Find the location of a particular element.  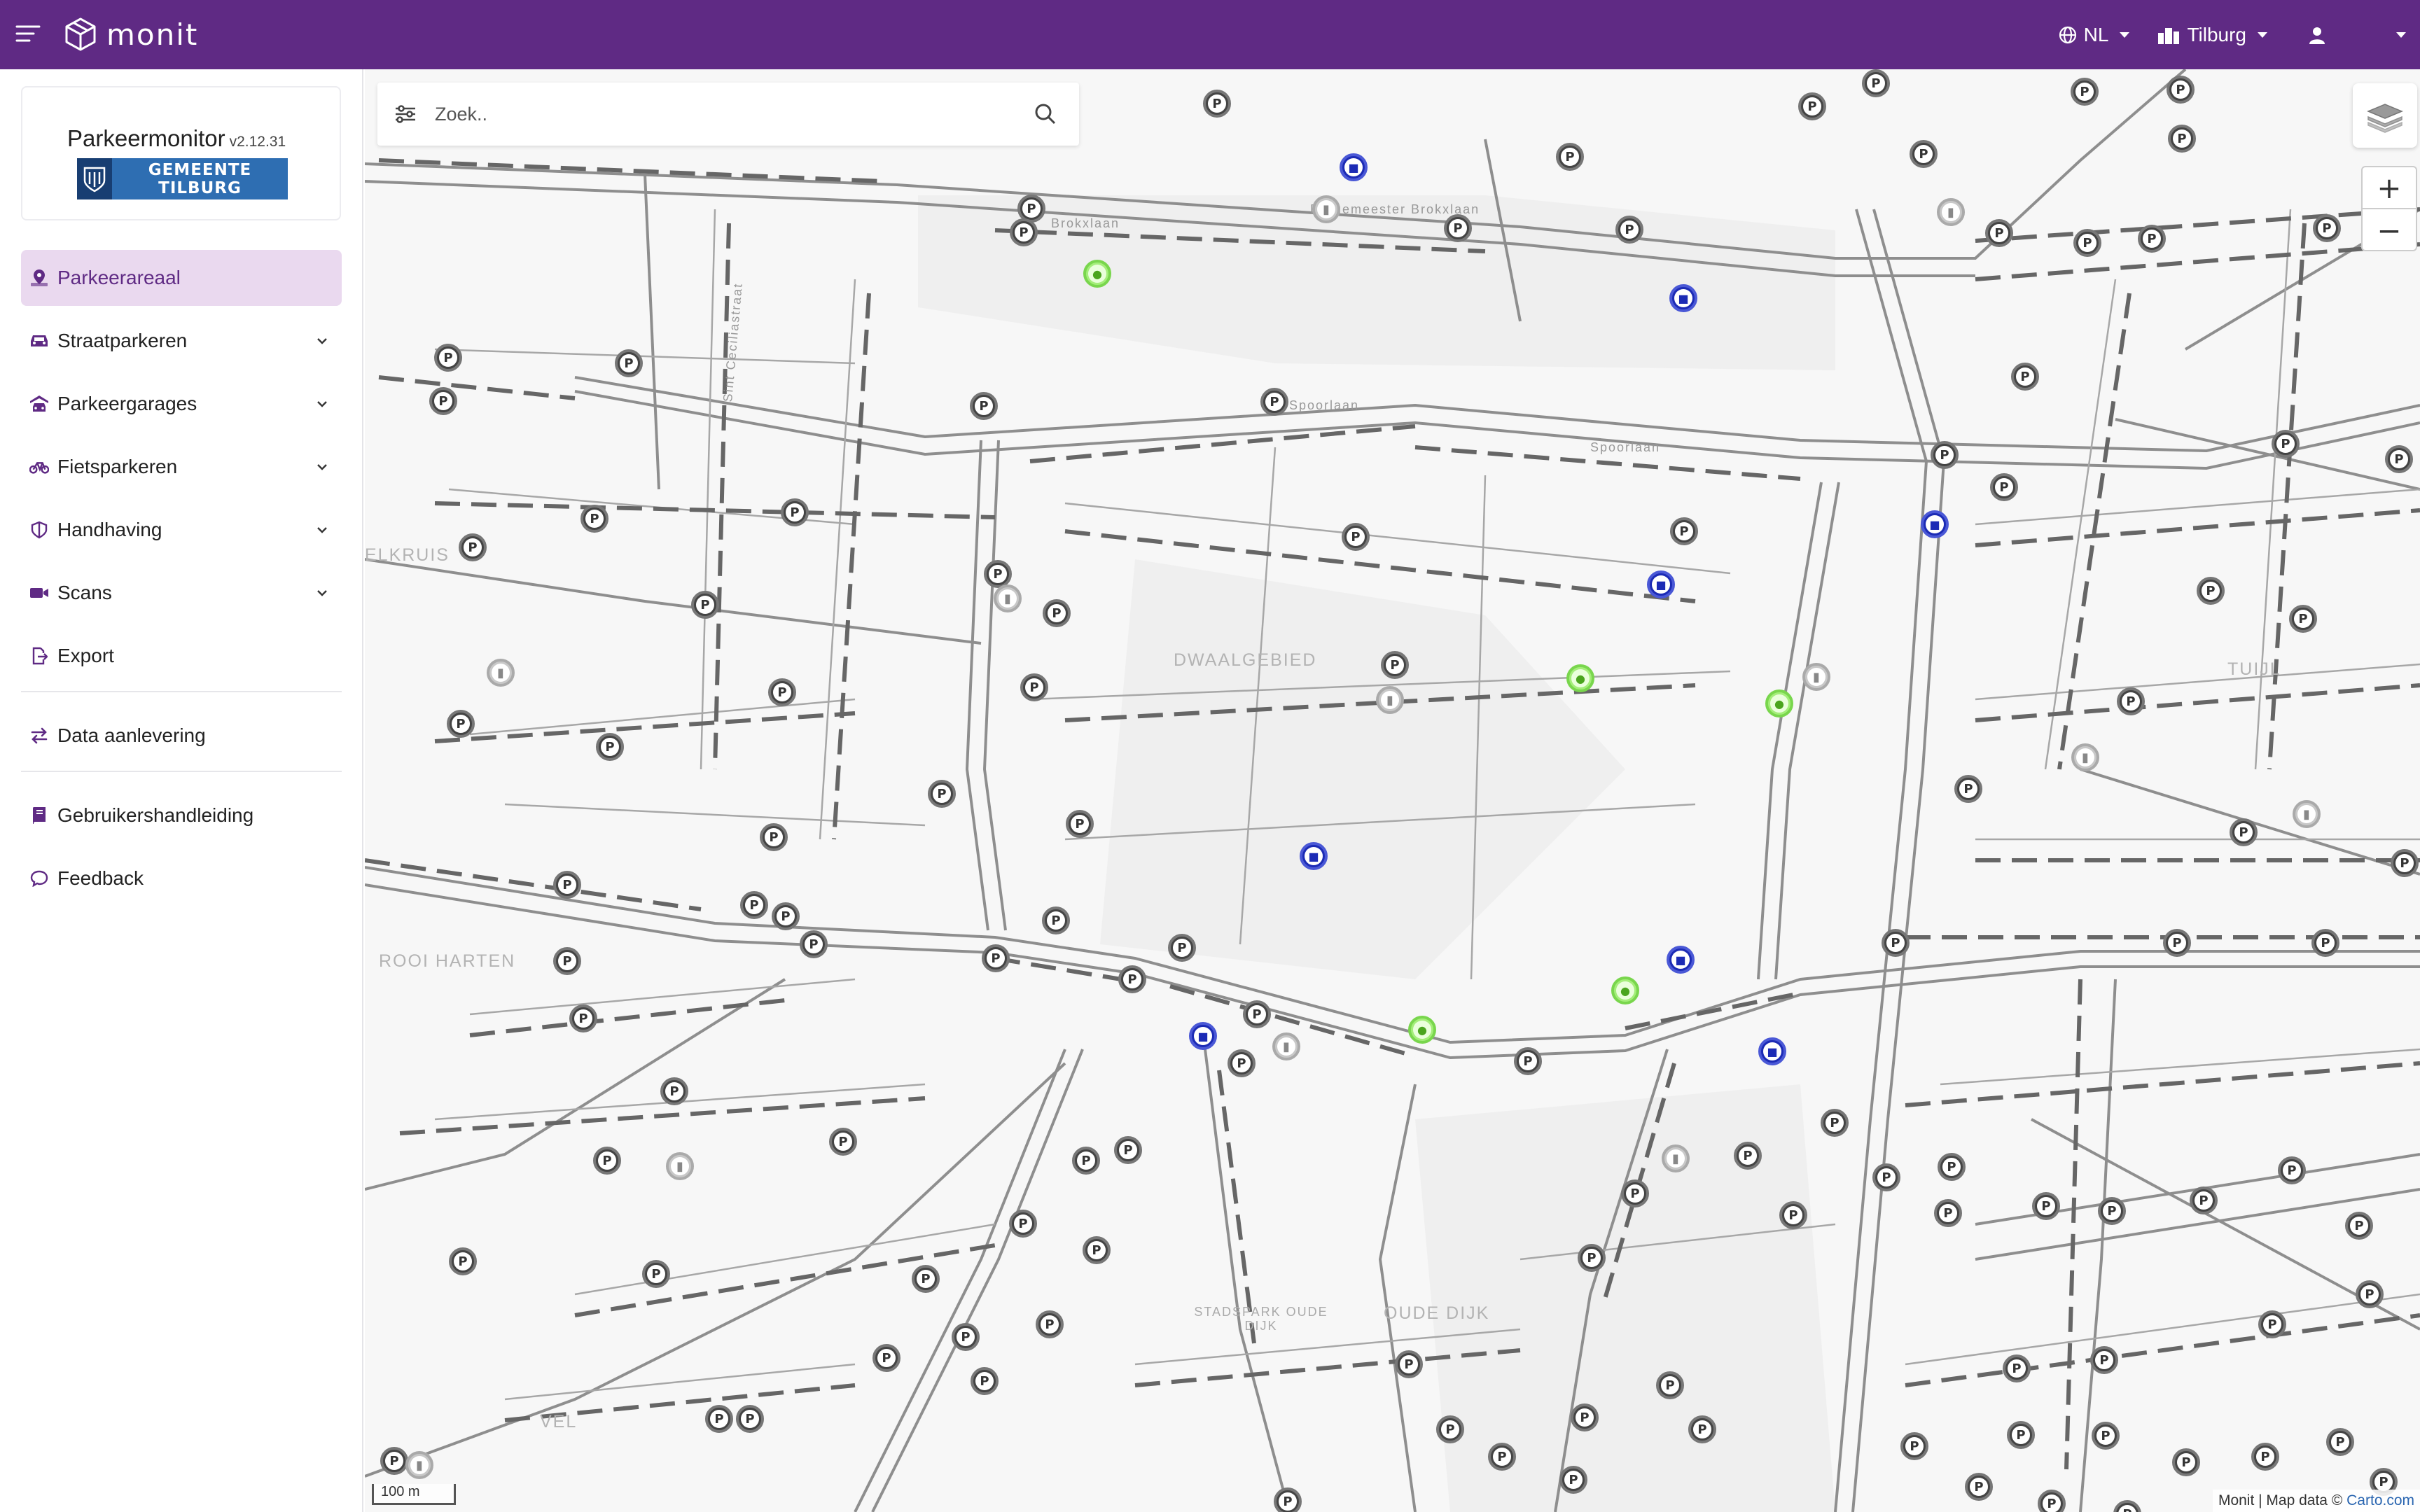

sidebar-item-handhaving: Handhaving is located at coordinates (181, 530).